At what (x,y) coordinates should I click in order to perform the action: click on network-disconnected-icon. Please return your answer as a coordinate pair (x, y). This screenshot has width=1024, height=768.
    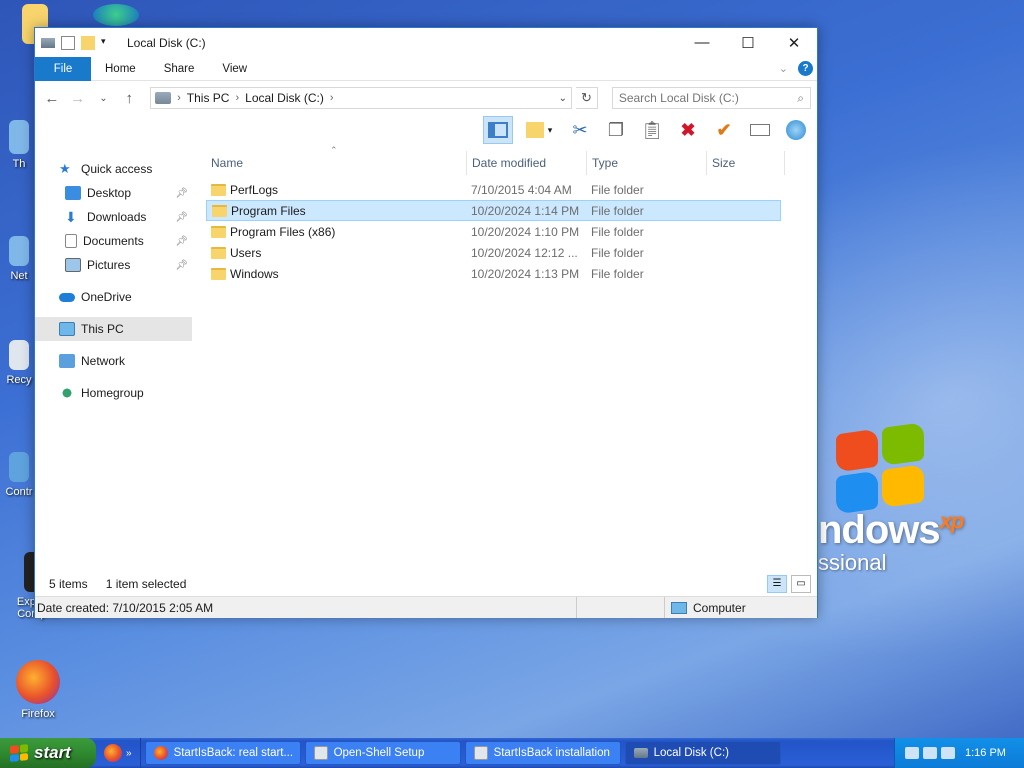
    Looking at the image, I should click on (912, 753).